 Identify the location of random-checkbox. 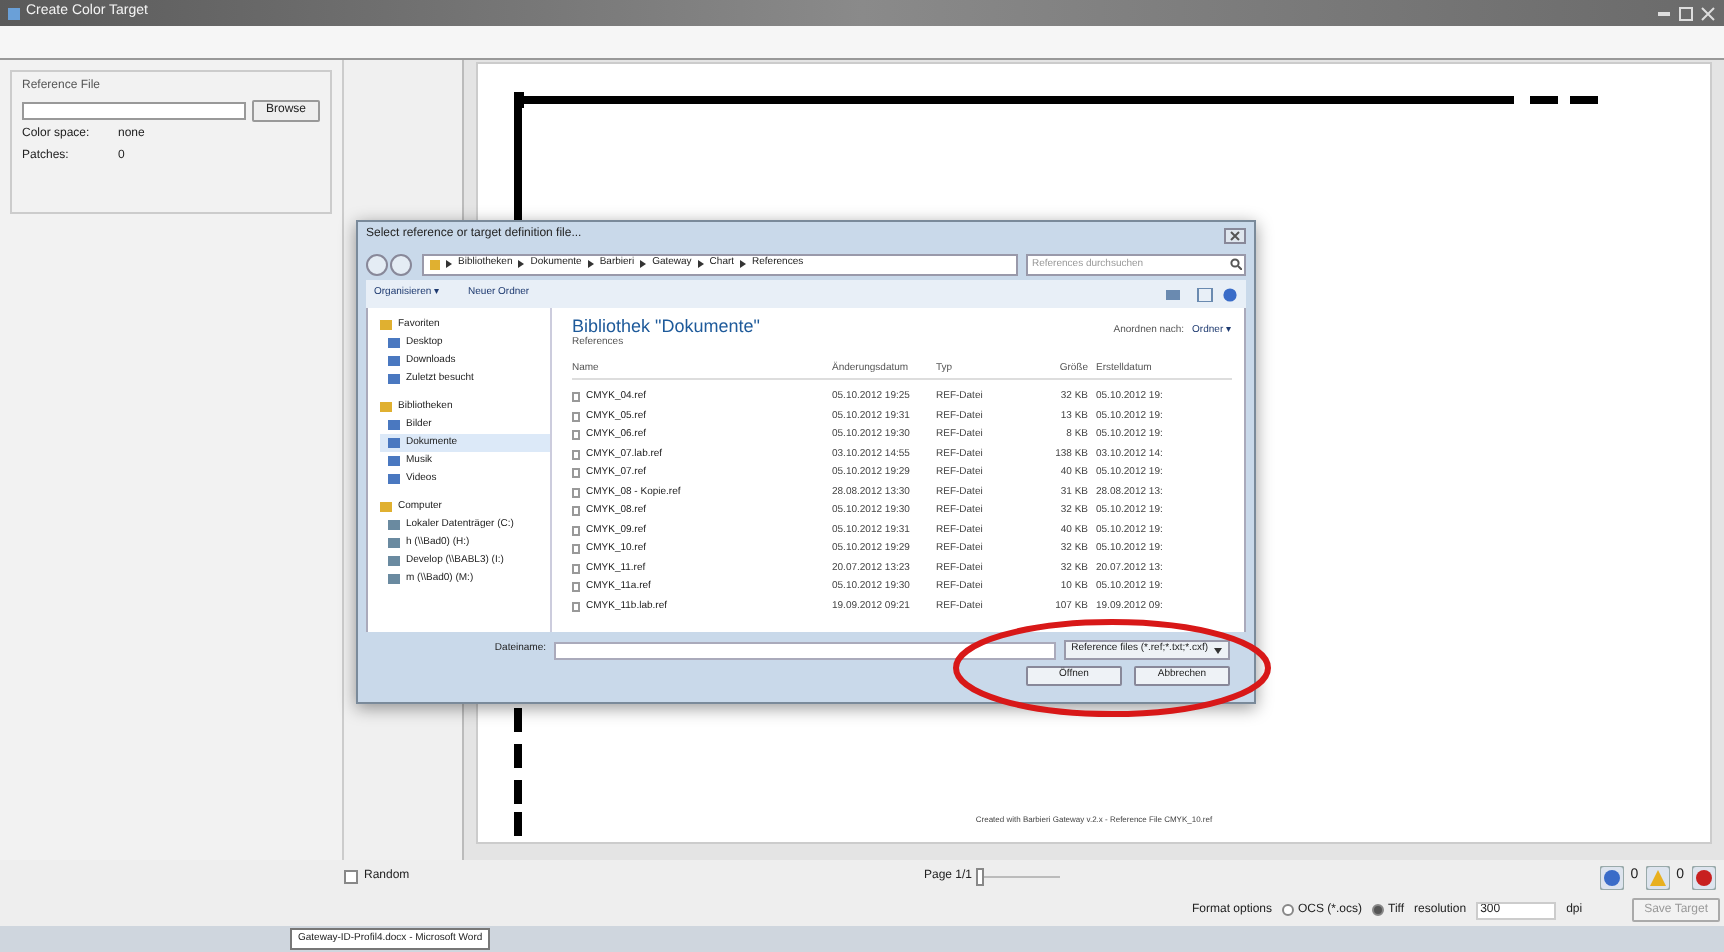
(351, 877).